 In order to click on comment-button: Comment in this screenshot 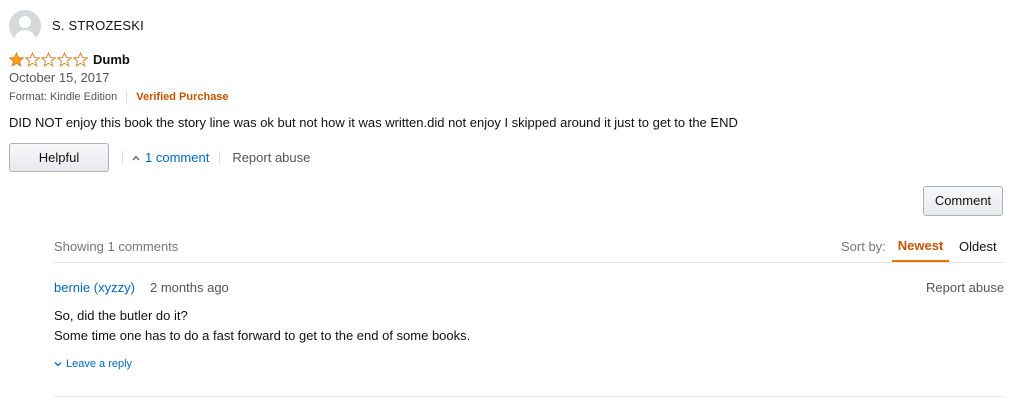, I will do `click(963, 201)`.